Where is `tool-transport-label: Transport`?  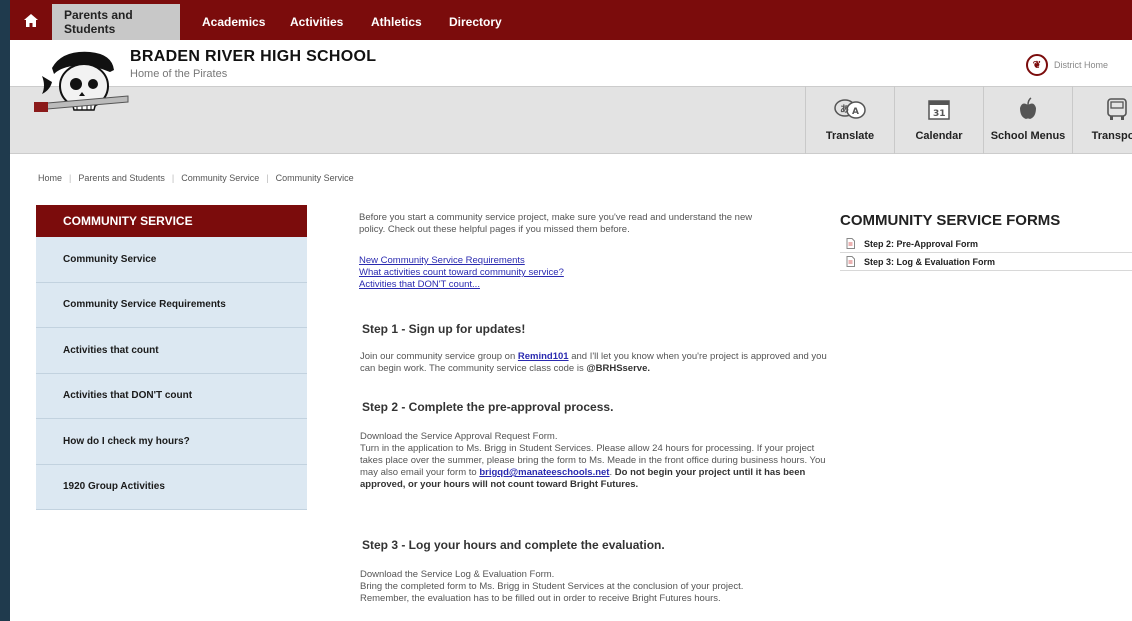 tool-transport-label: Transport is located at coordinates (1111, 136).